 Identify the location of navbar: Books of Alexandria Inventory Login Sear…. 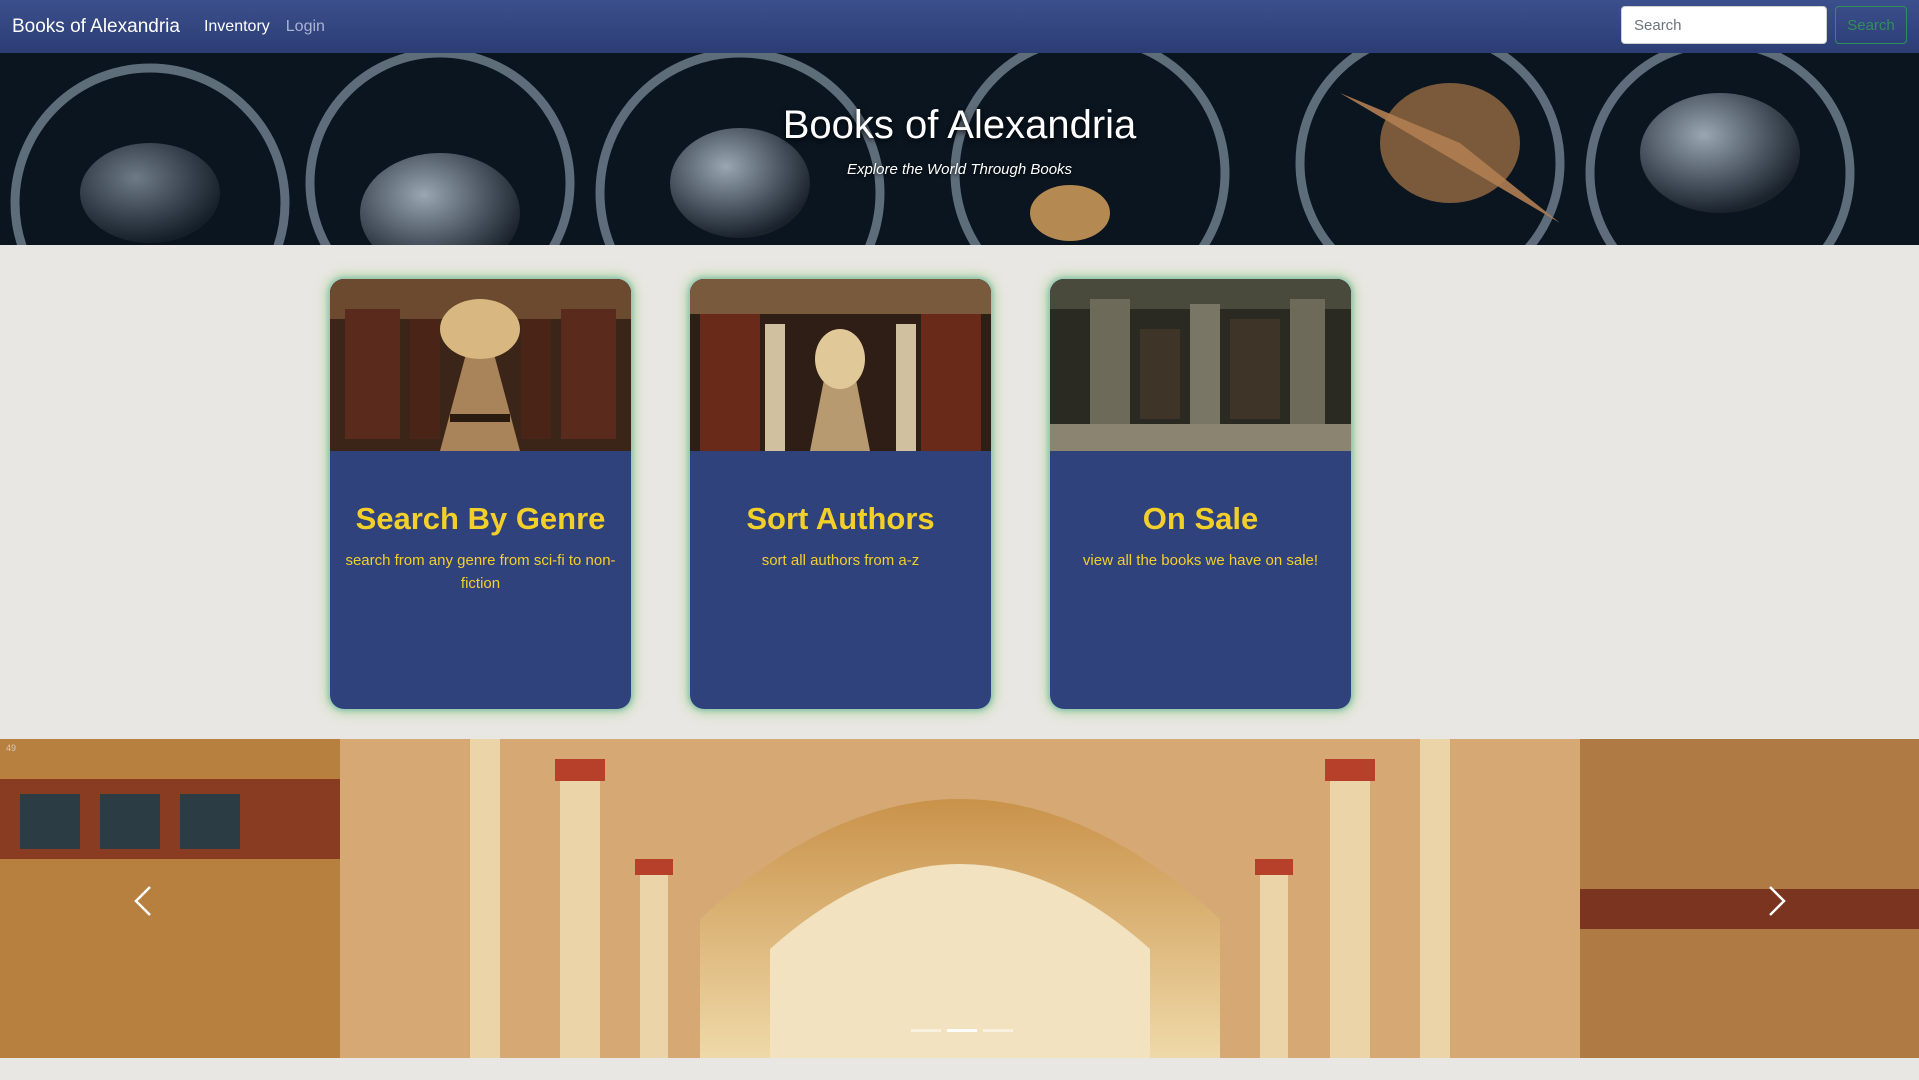
(959, 26).